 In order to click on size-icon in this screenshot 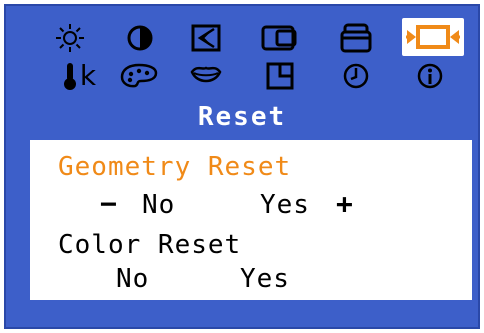, I will do `click(280, 38)`.